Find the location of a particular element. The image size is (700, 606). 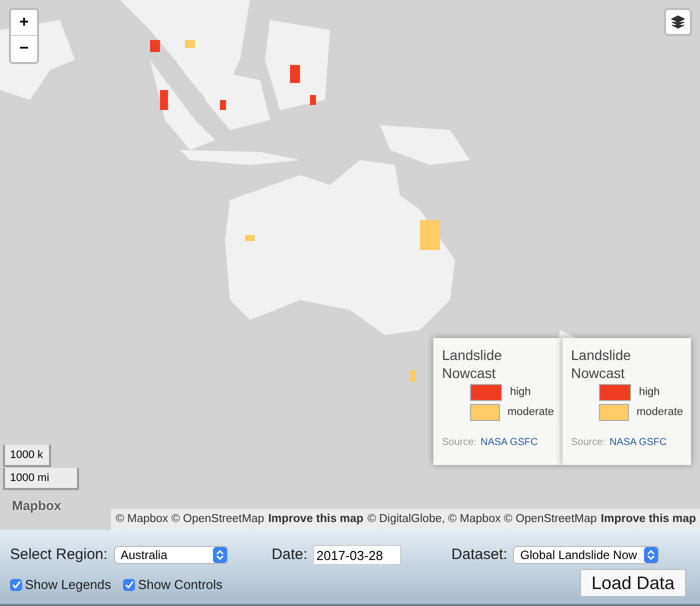

checkbox-label: Show Legends is located at coordinates (68, 585).